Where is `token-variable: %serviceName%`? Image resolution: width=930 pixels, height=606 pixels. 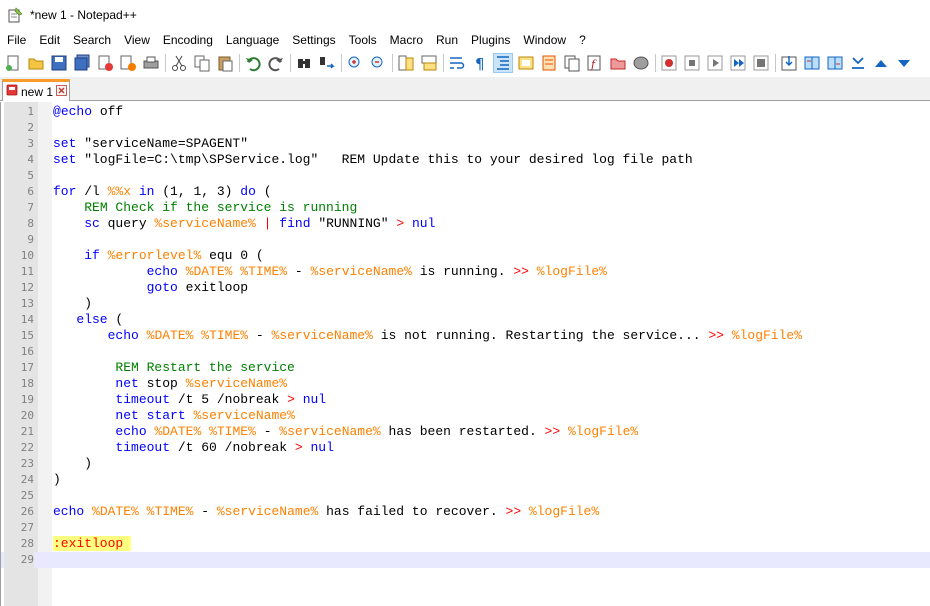
token-variable: %serviceName% is located at coordinates (205, 223).